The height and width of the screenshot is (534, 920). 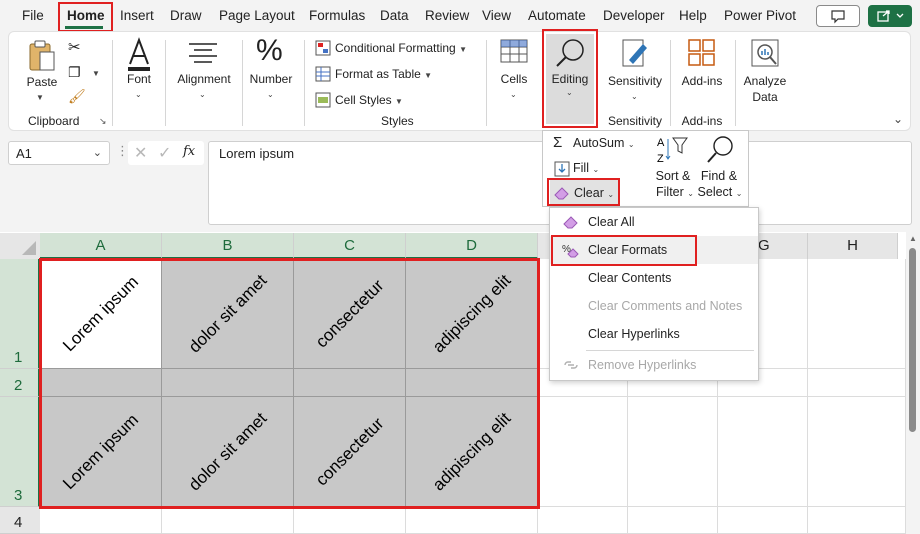 I want to click on cell-e3, so click(x=583, y=452).